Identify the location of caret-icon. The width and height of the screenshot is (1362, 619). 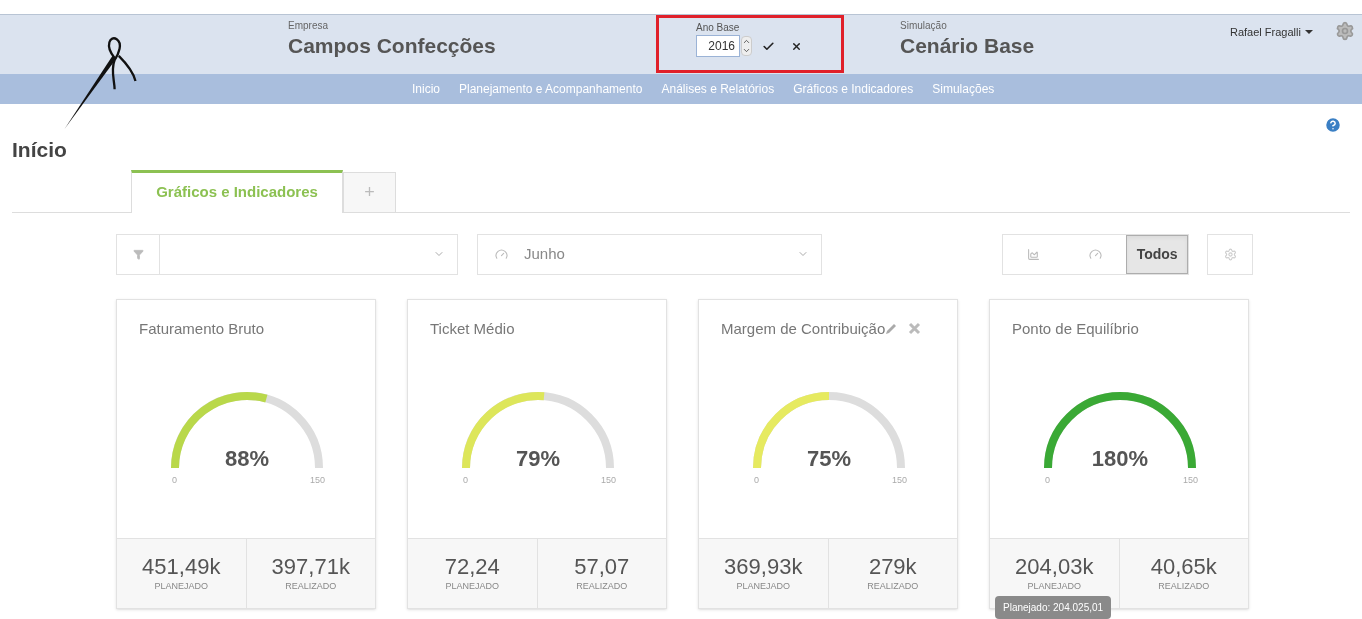
(1308, 32).